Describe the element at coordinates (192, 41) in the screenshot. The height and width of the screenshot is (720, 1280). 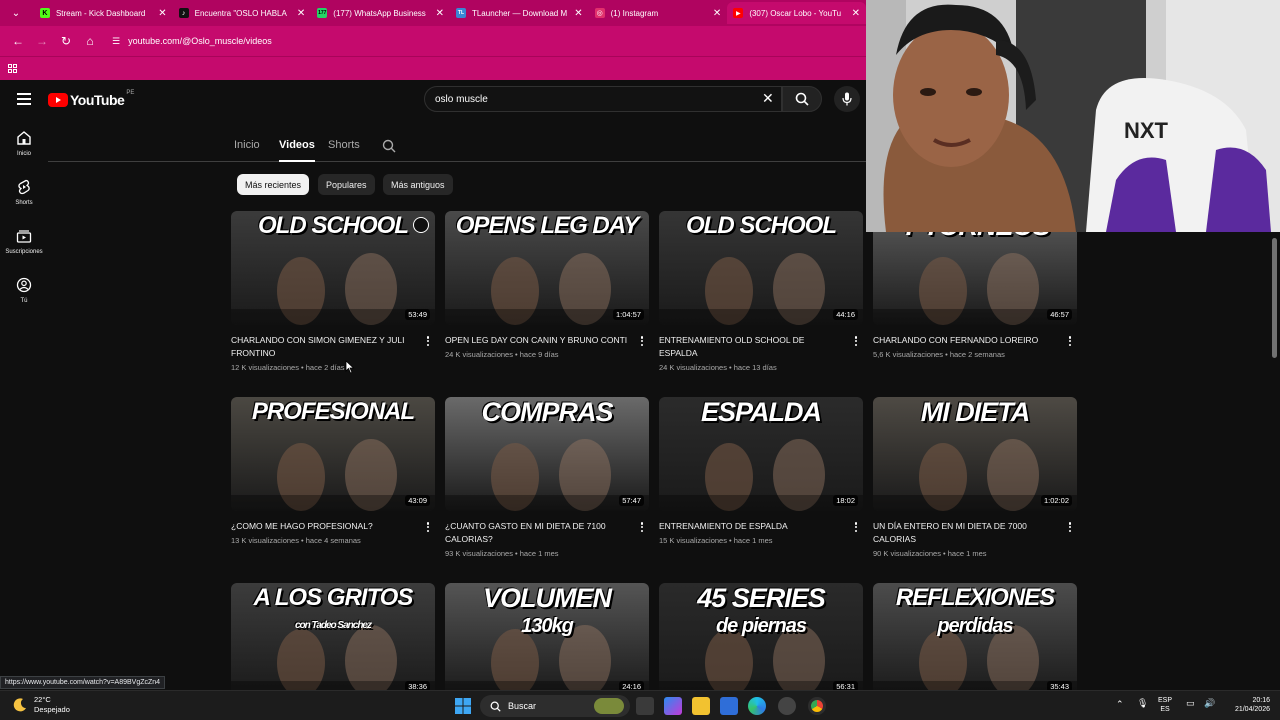
I see `address-bar: ☰ youtube.com/@Oslo_muscle/videos` at that location.